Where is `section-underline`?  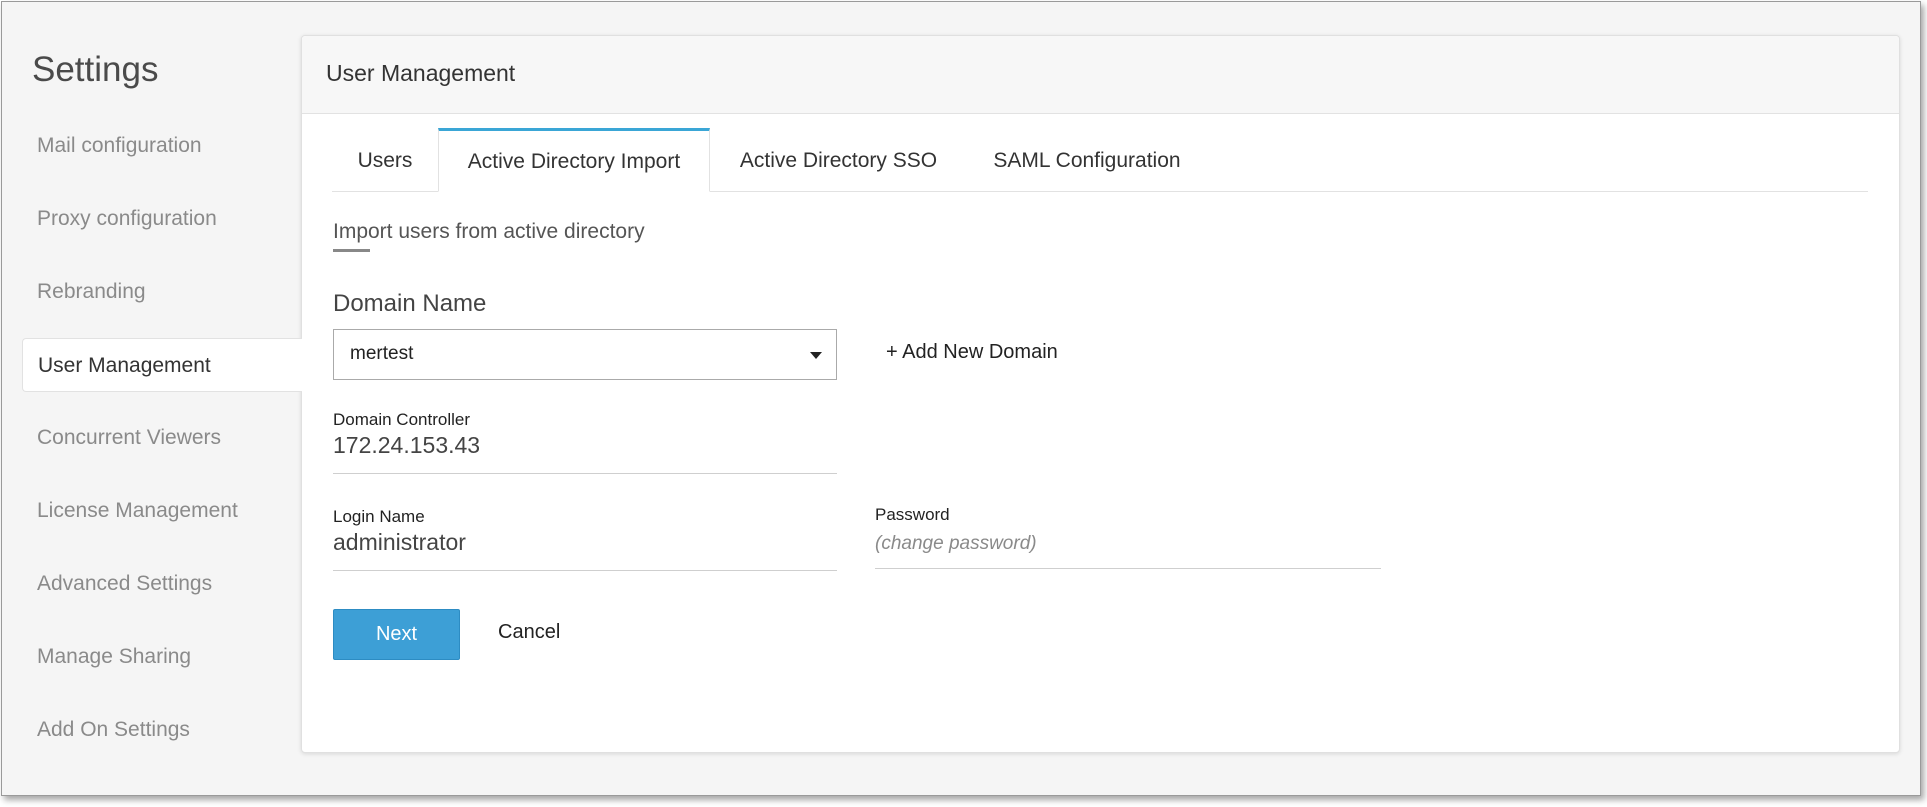 section-underline is located at coordinates (351, 250).